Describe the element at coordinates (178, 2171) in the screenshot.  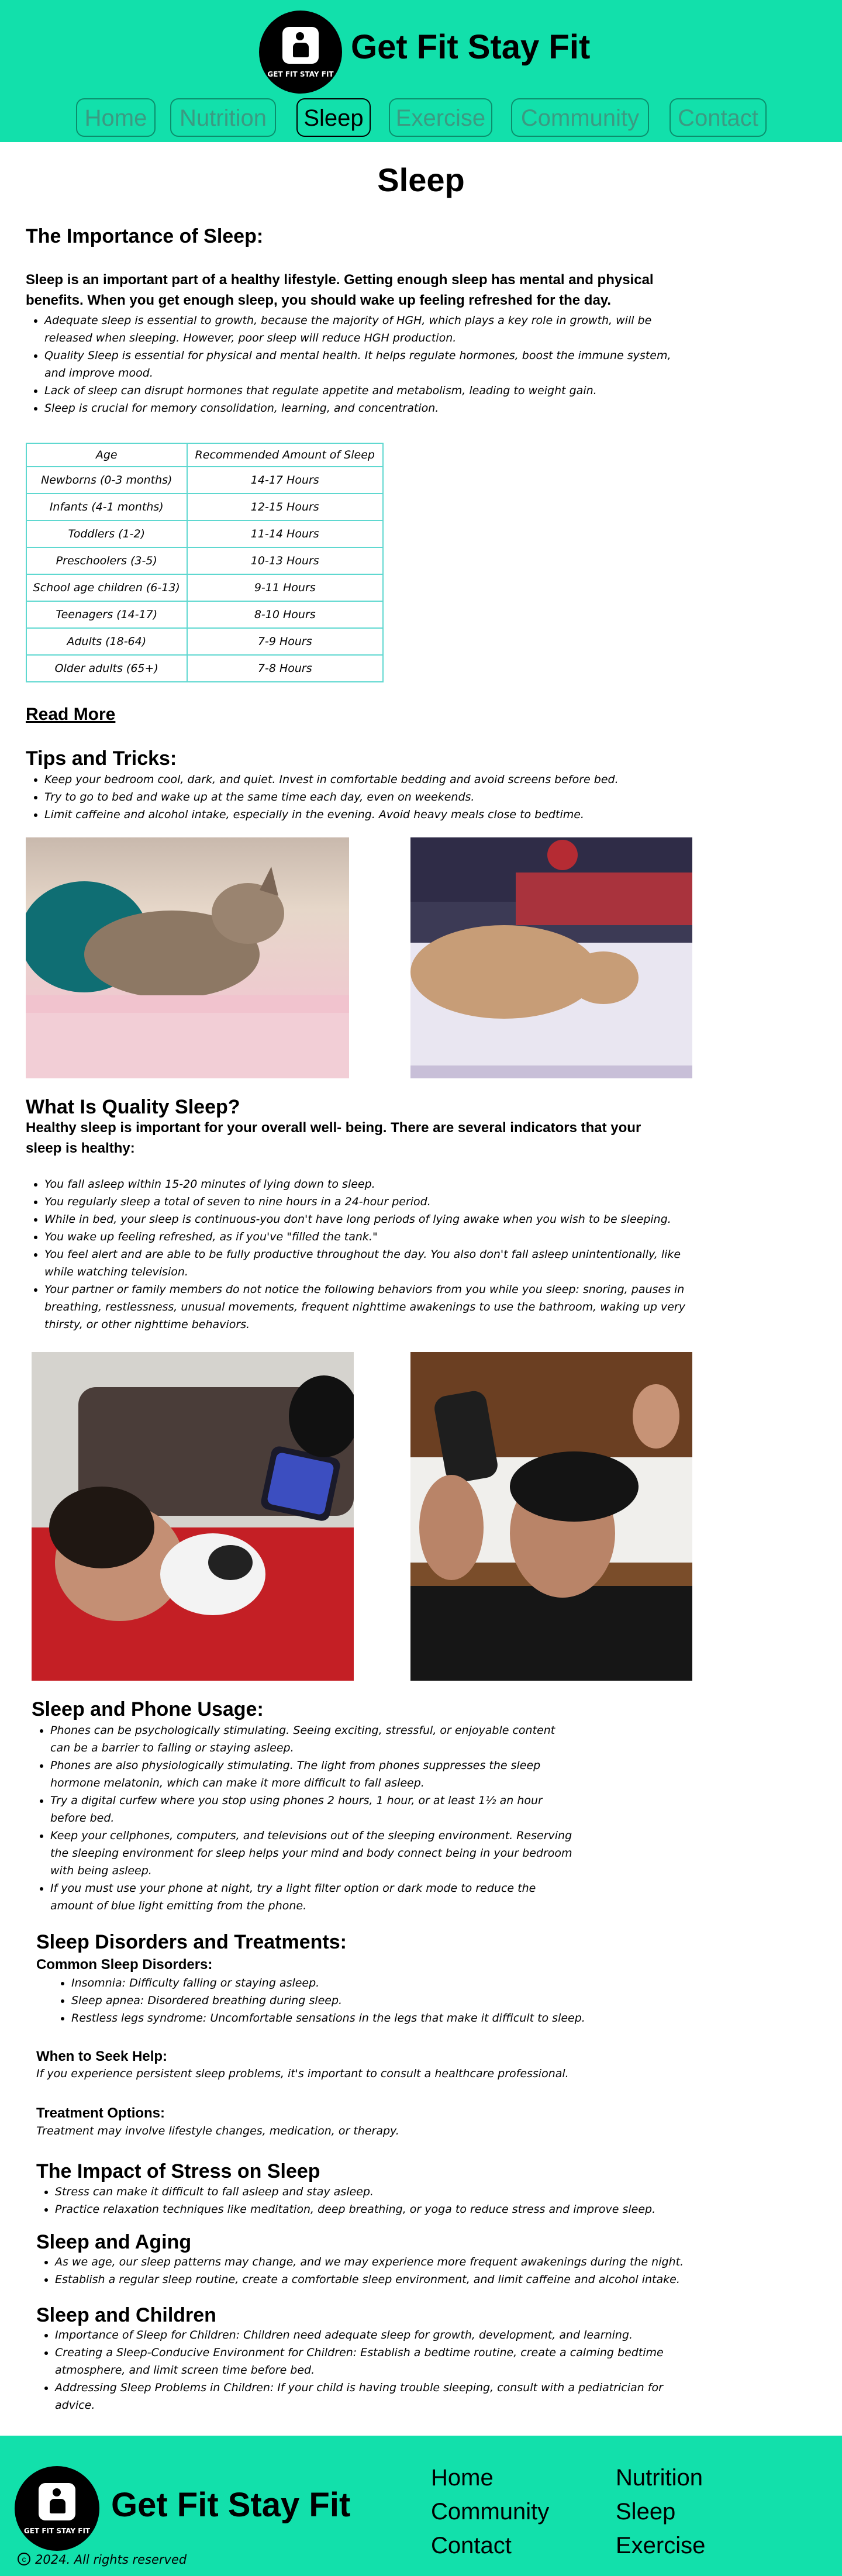
I see `stress-heading: The Impact of Stress on Sleep` at that location.